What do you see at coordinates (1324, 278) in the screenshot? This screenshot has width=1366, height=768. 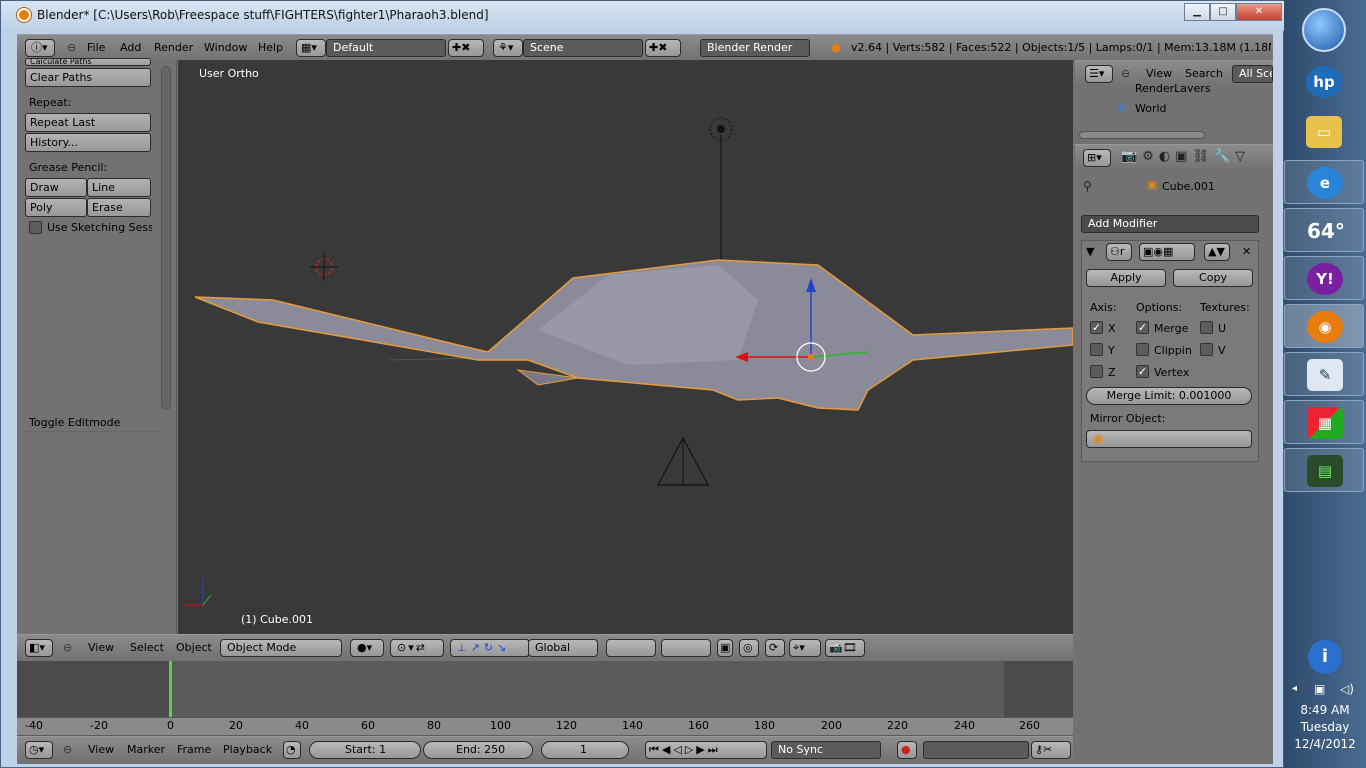 I see `taskbar-yahoo: Y!` at bounding box center [1324, 278].